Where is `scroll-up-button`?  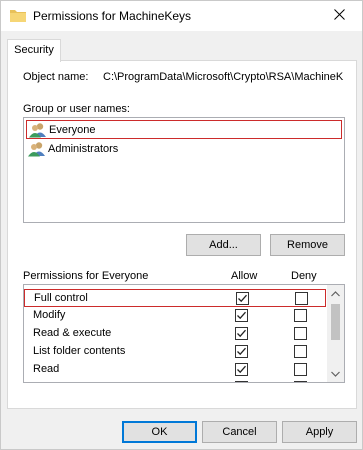
scroll-up-button is located at coordinates (335, 293).